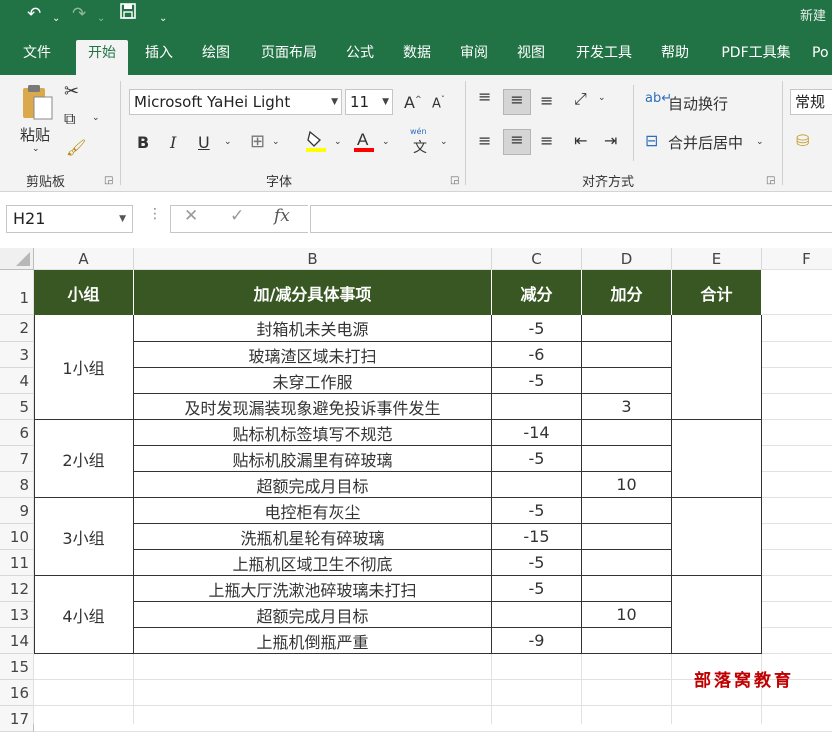 This screenshot has height=732, width=832. What do you see at coordinates (369, 102) in the screenshot?
I see `font-size-combo: 11 ▼` at bounding box center [369, 102].